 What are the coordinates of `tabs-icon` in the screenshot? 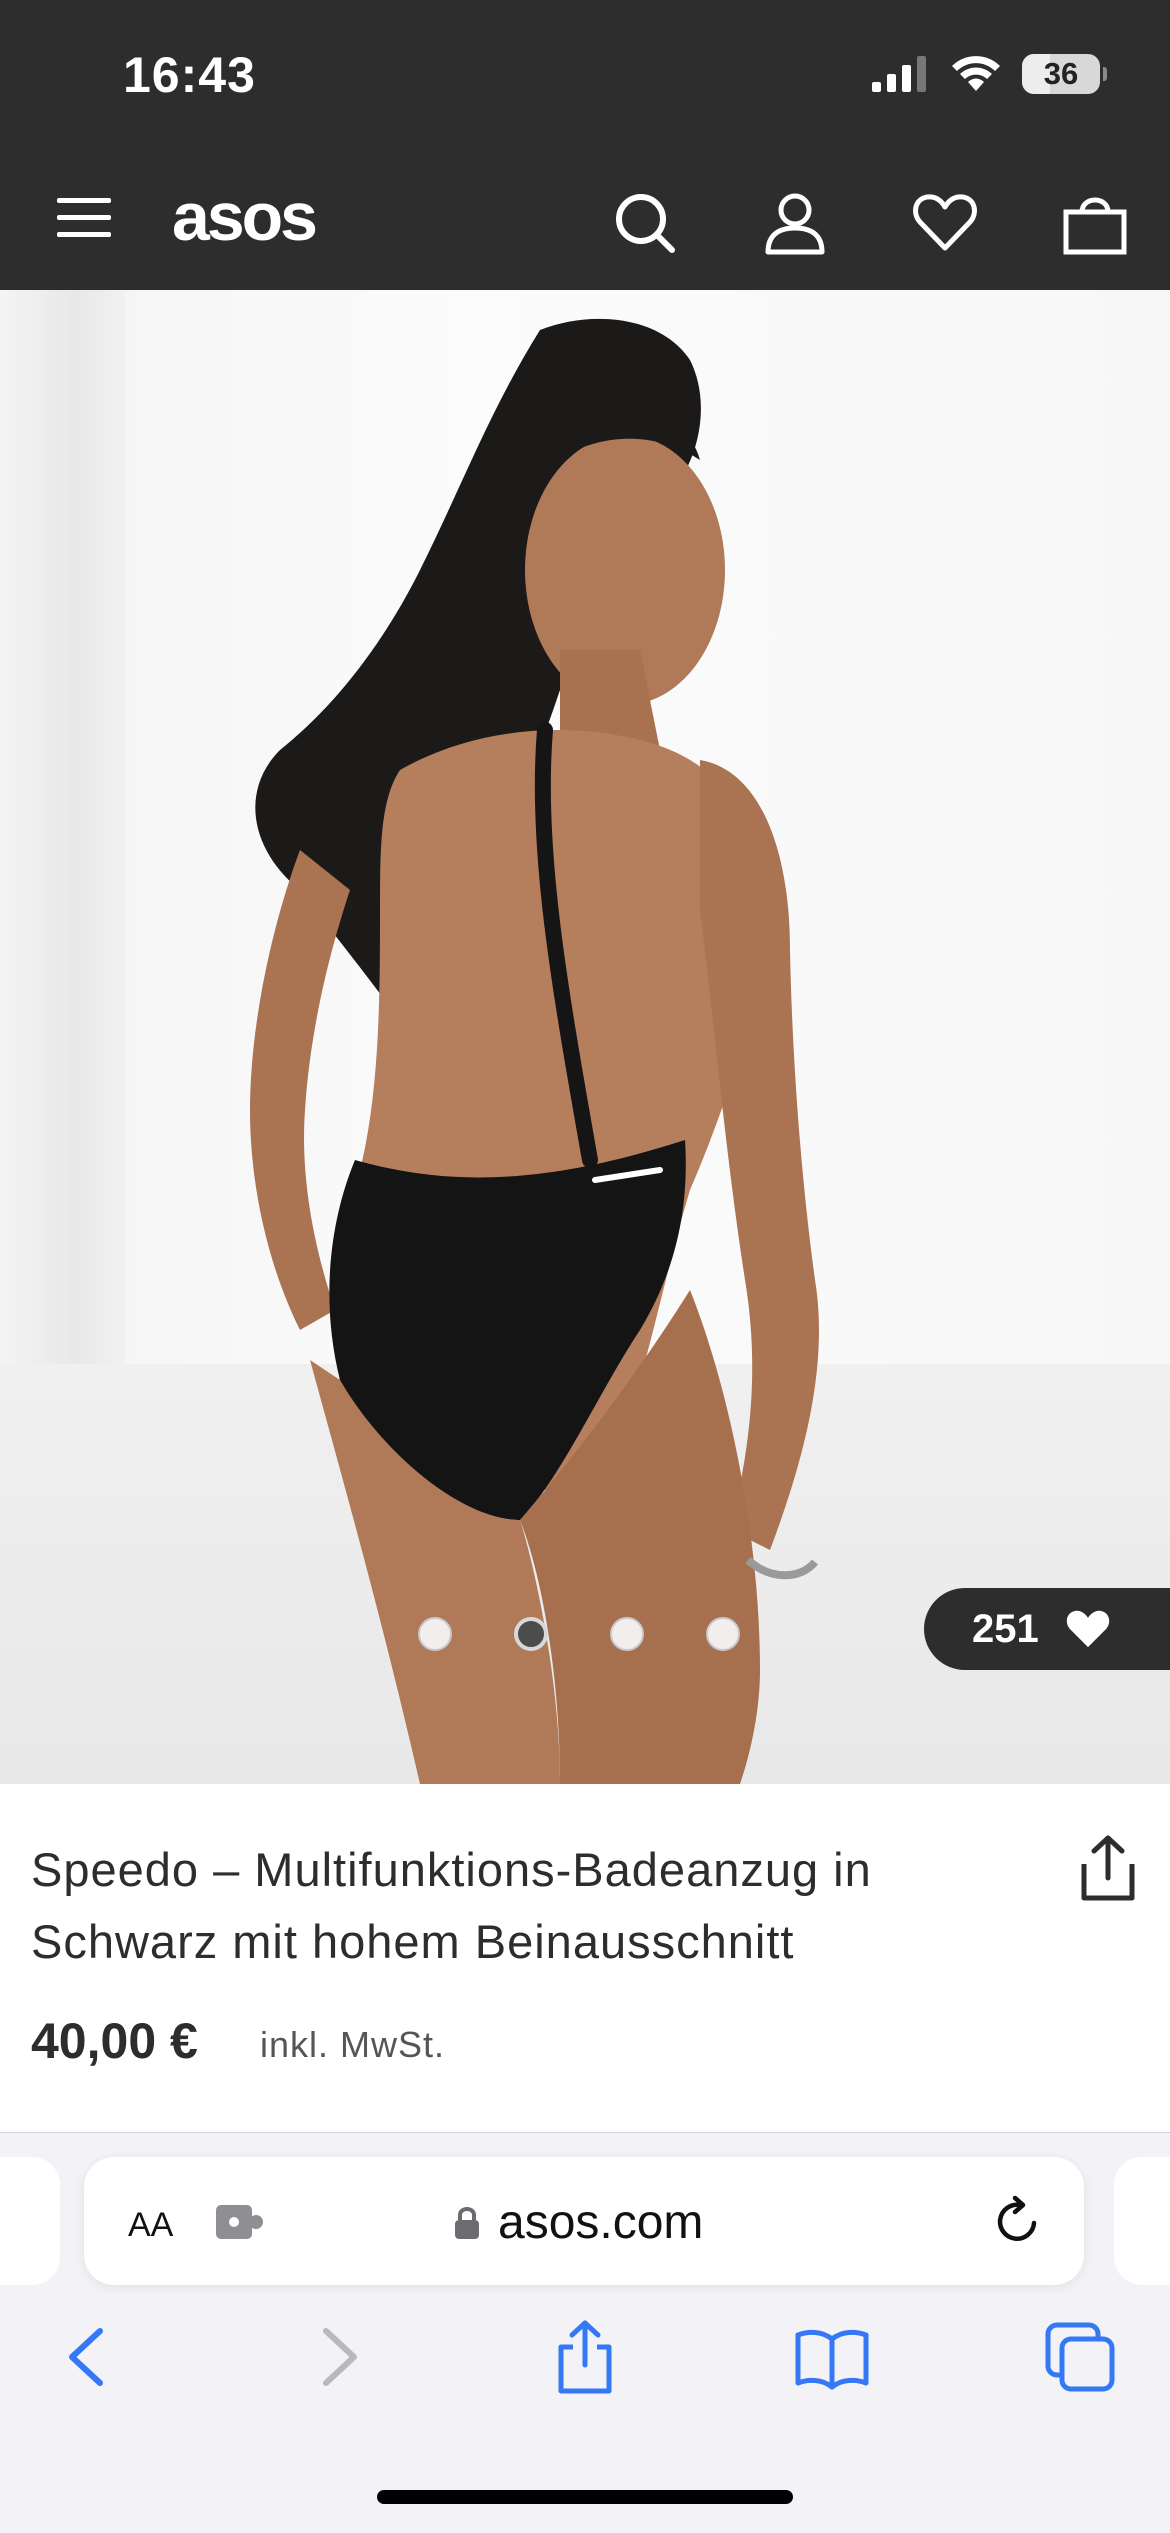 It's located at (1080, 2357).